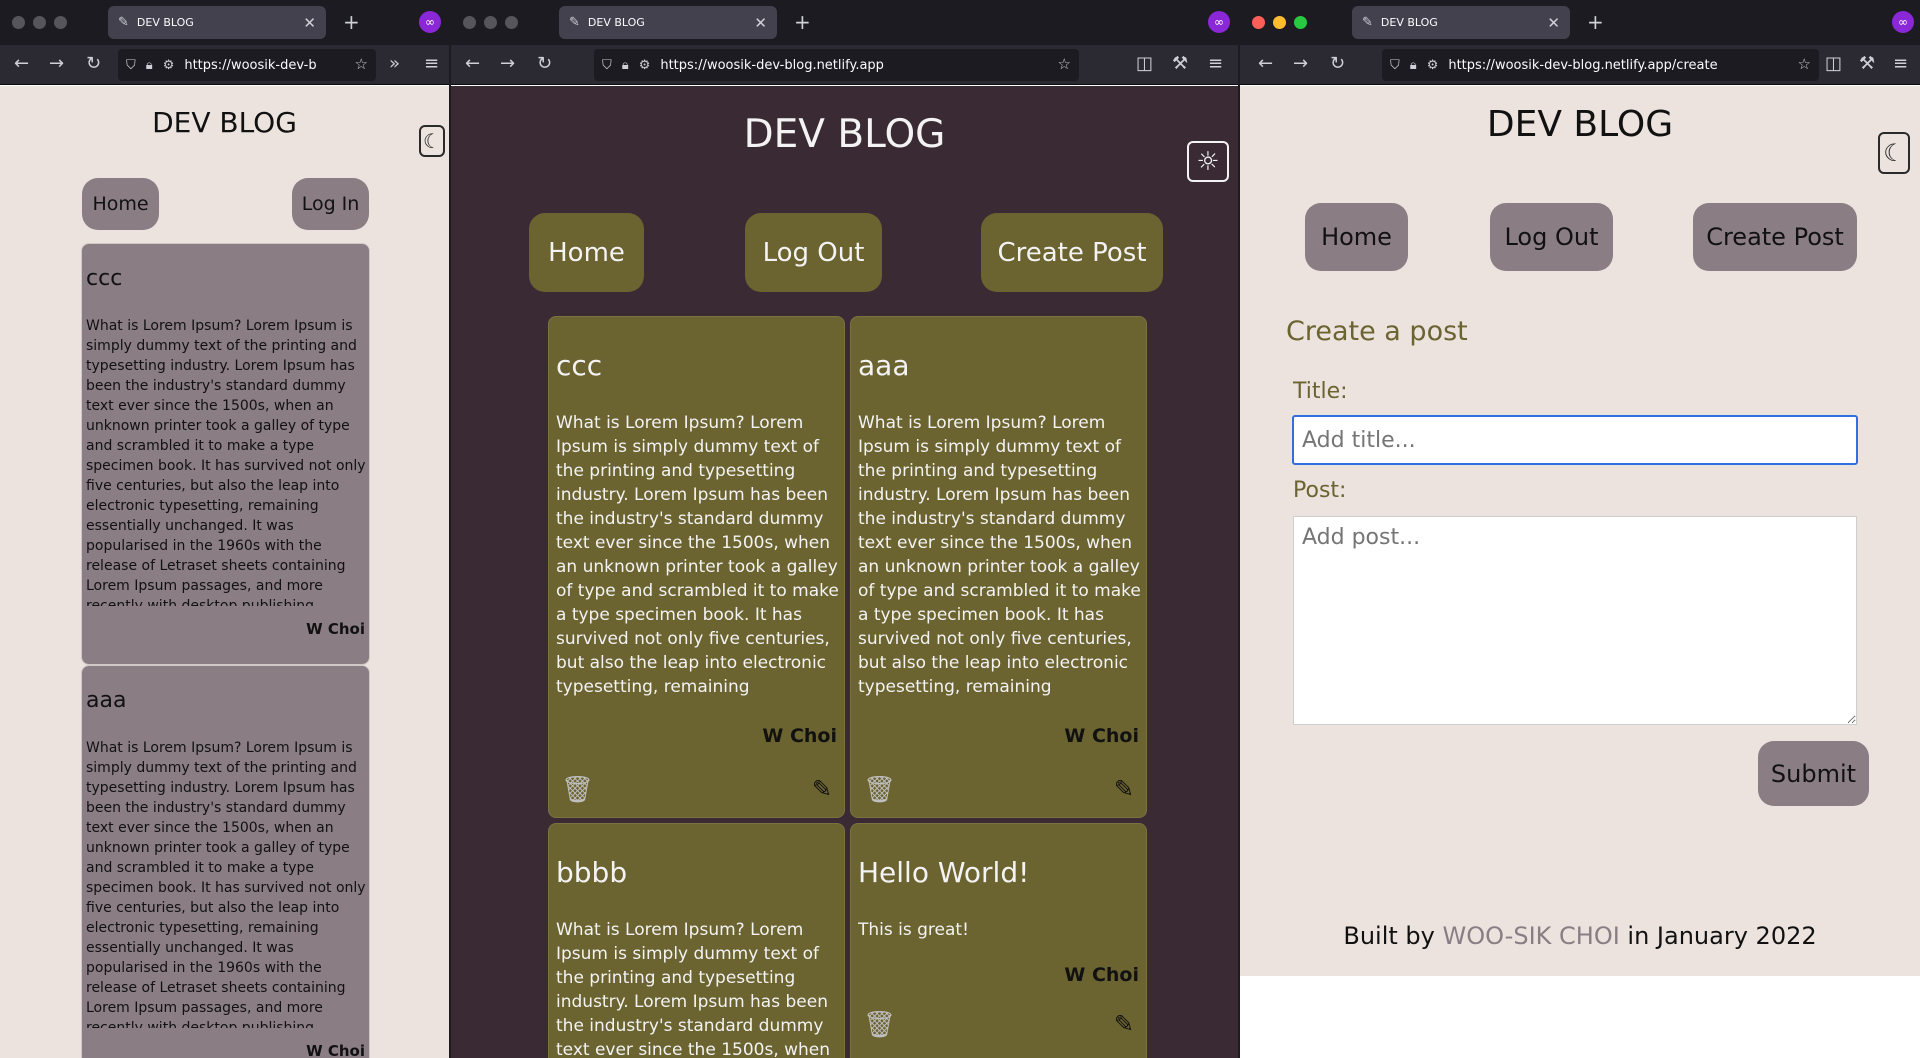  I want to click on post-card: Hello World! This is great! W Choi 🗑︎ ✎, so click(998, 940).